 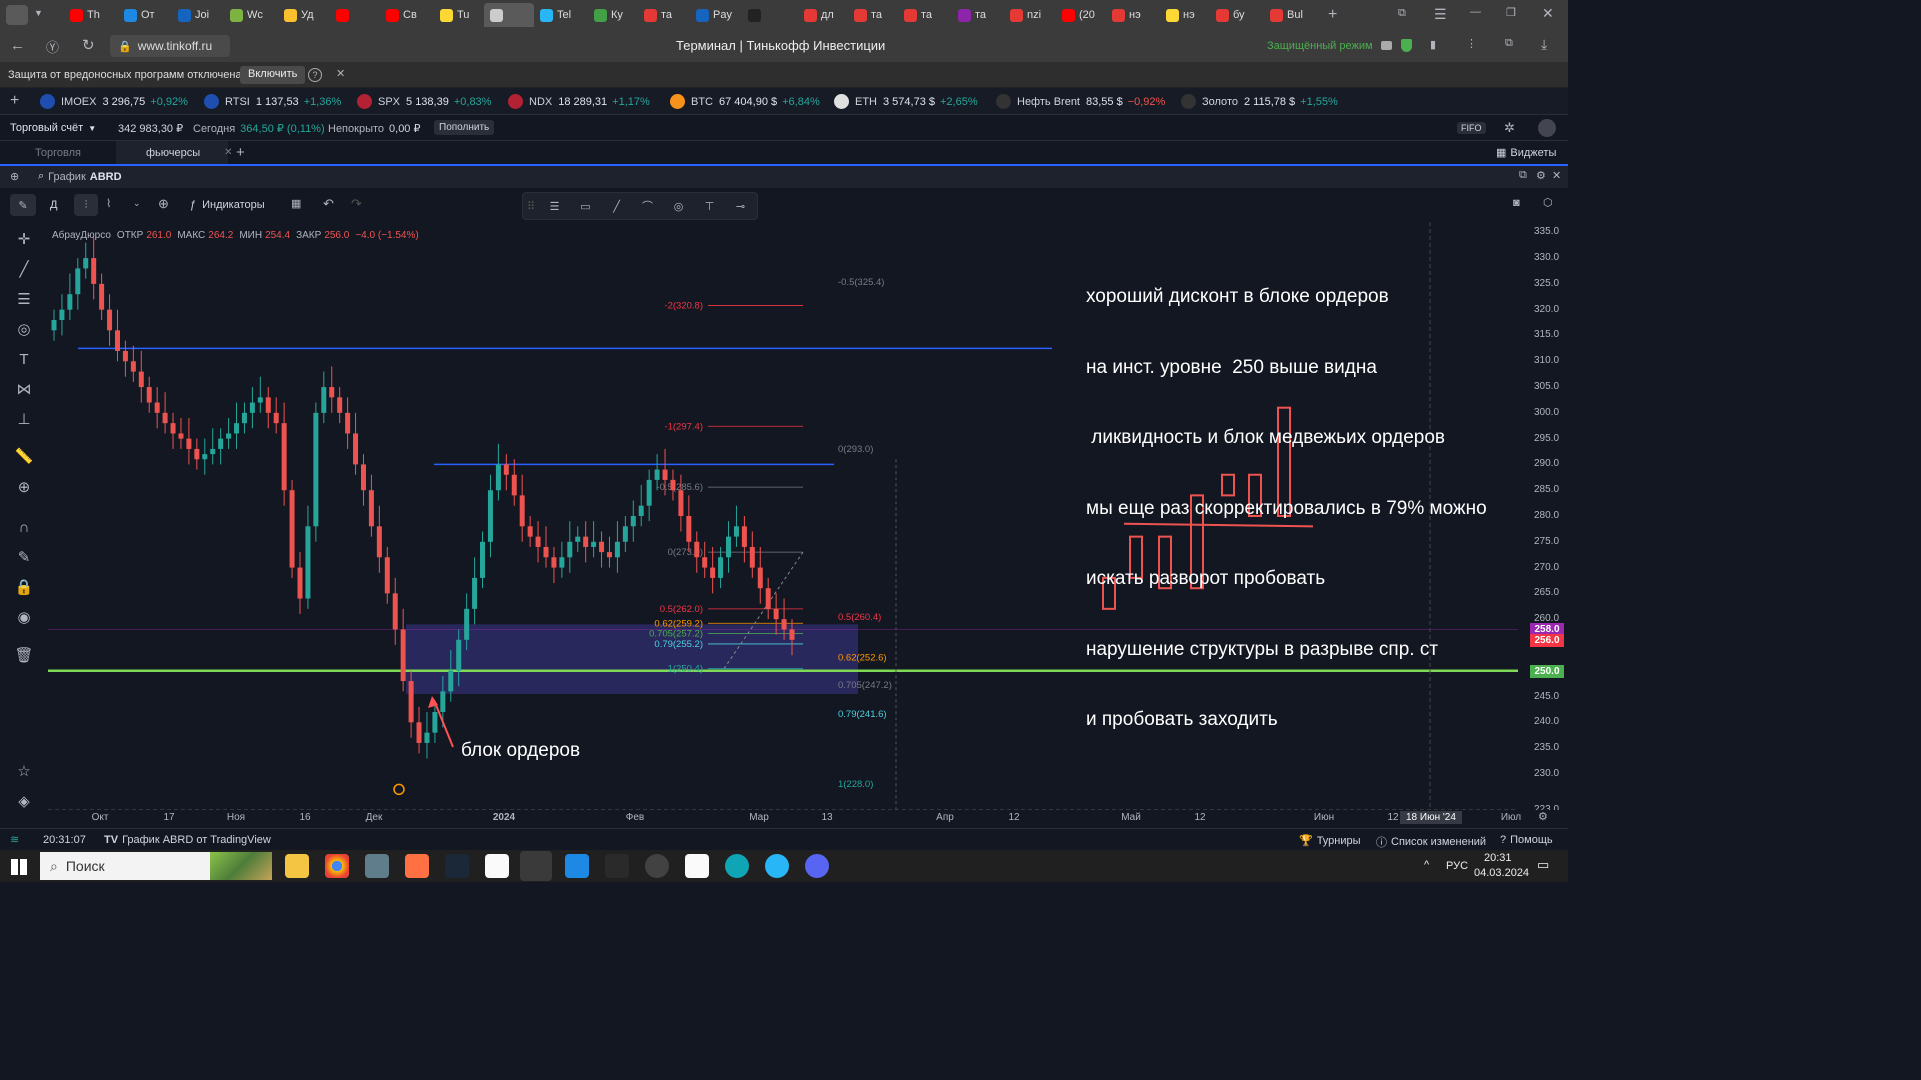 What do you see at coordinates (1501, 873) in the screenshot?
I see `clock-date: 04.03.2024` at bounding box center [1501, 873].